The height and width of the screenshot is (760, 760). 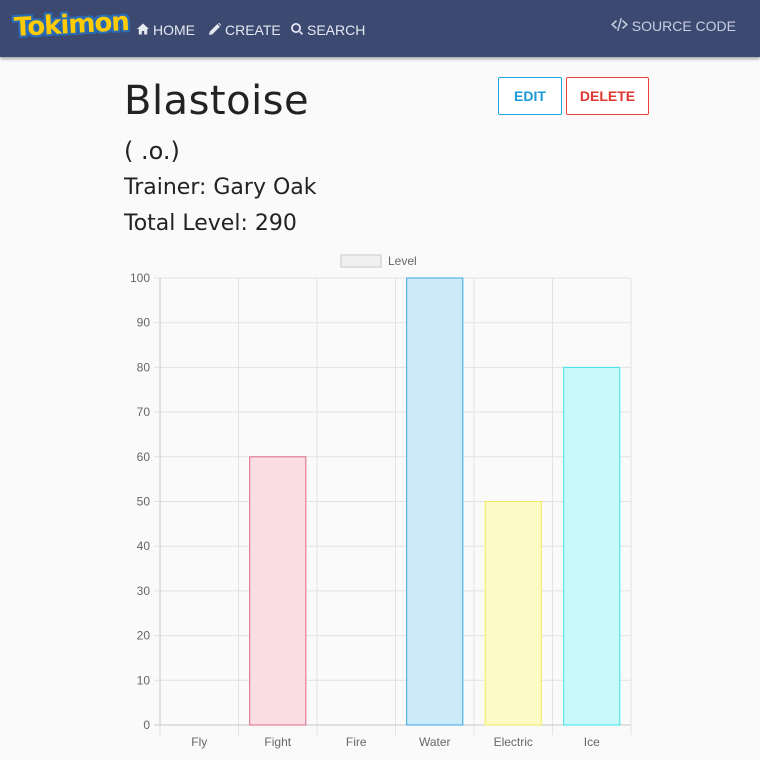 I want to click on pokemon-trainer: Trainer: Gary Oak, so click(x=220, y=187).